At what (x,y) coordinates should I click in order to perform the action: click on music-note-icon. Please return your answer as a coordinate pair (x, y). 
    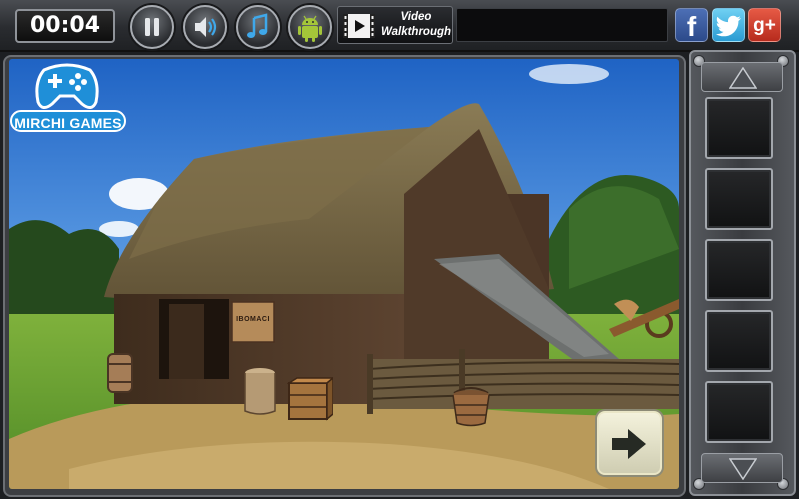
    Looking at the image, I should click on (257, 25).